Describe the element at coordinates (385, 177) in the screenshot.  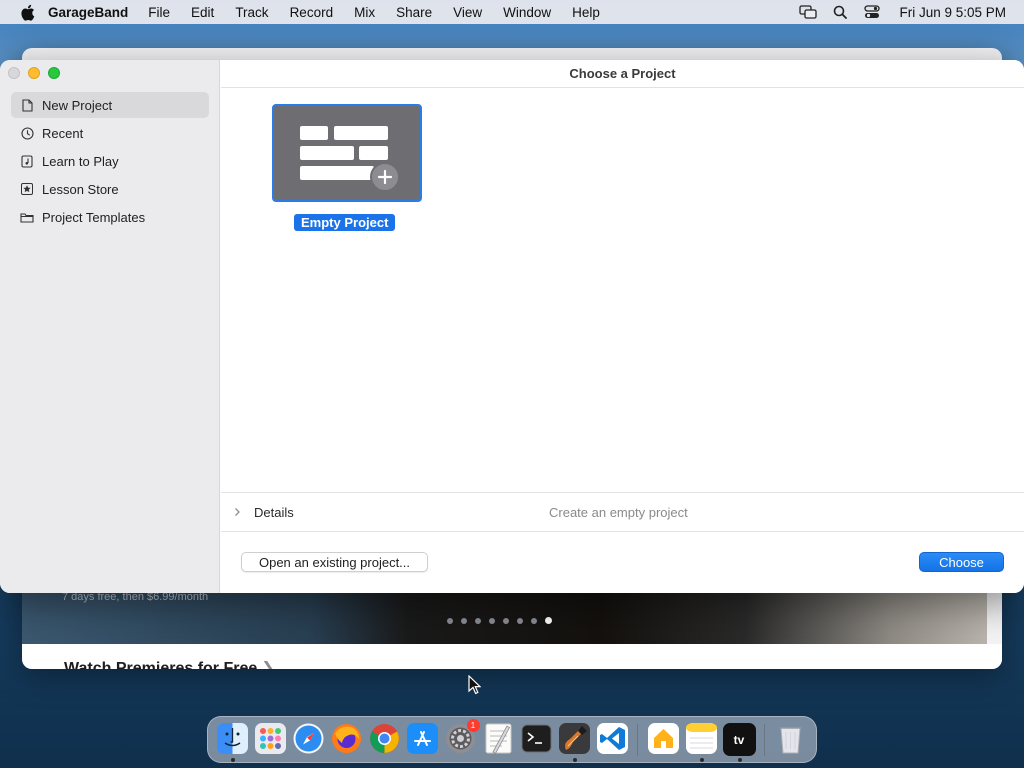
I see `add-icon` at that location.